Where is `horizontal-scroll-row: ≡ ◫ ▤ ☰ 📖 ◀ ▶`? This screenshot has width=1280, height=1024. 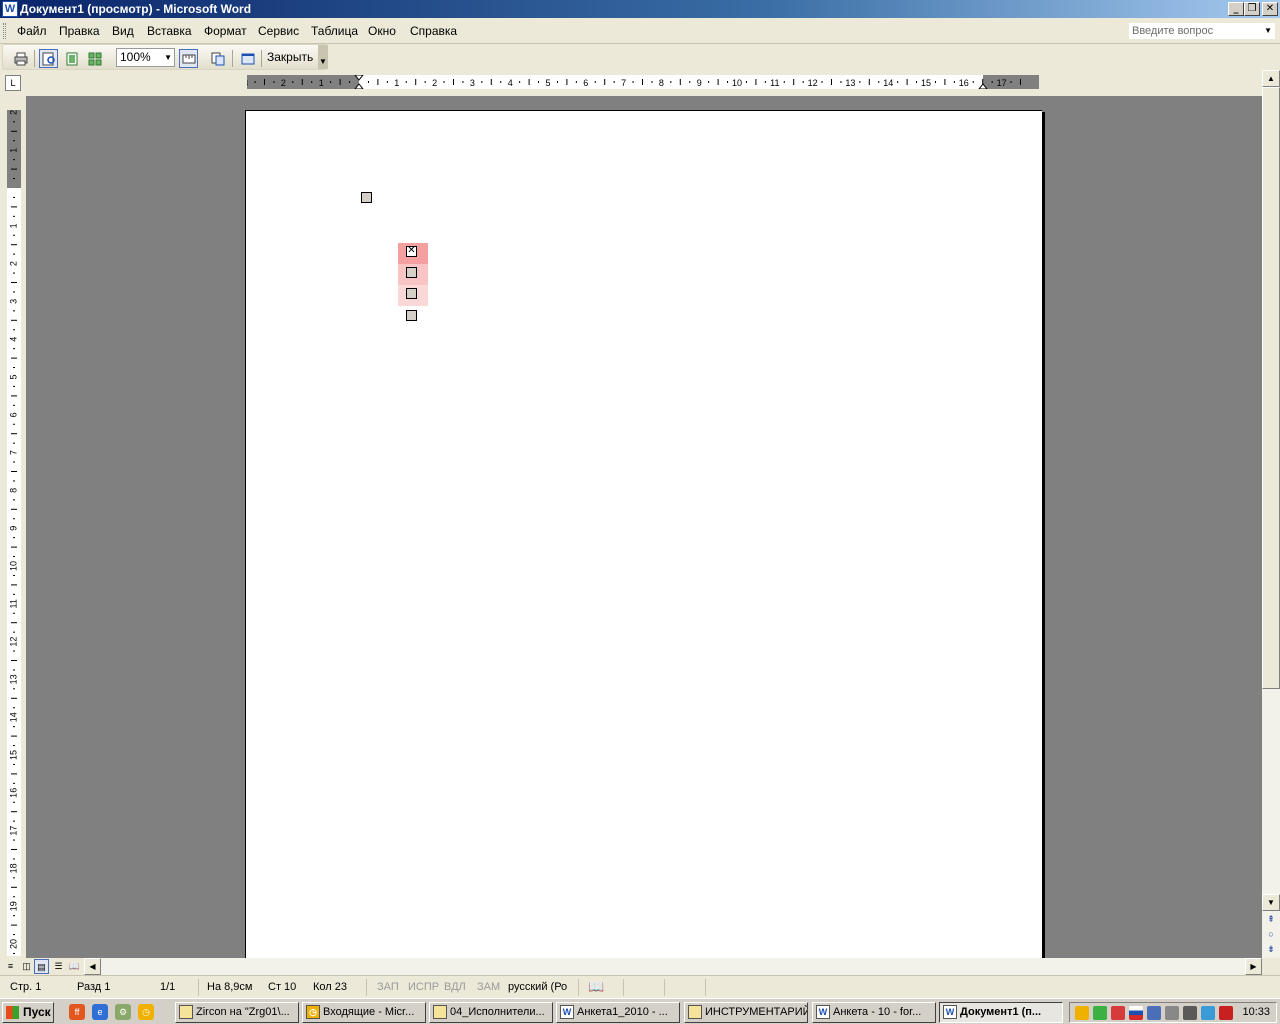 horizontal-scroll-row: ≡ ◫ ▤ ☰ 📖 ◀ ▶ is located at coordinates (640, 966).